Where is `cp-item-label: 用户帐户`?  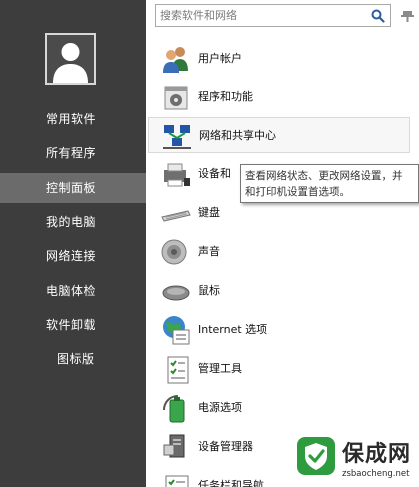
cp-item-label: 用户帐户 is located at coordinates (220, 58).